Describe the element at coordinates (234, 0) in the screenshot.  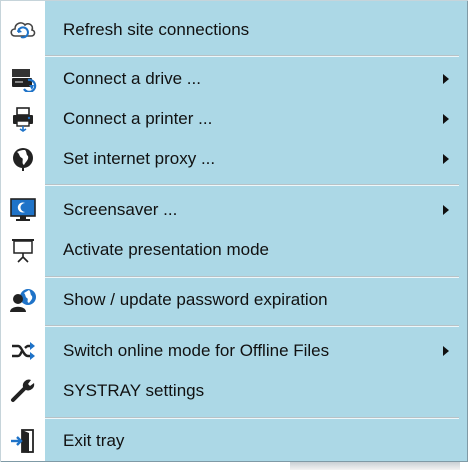
I see `menu-top-border` at that location.